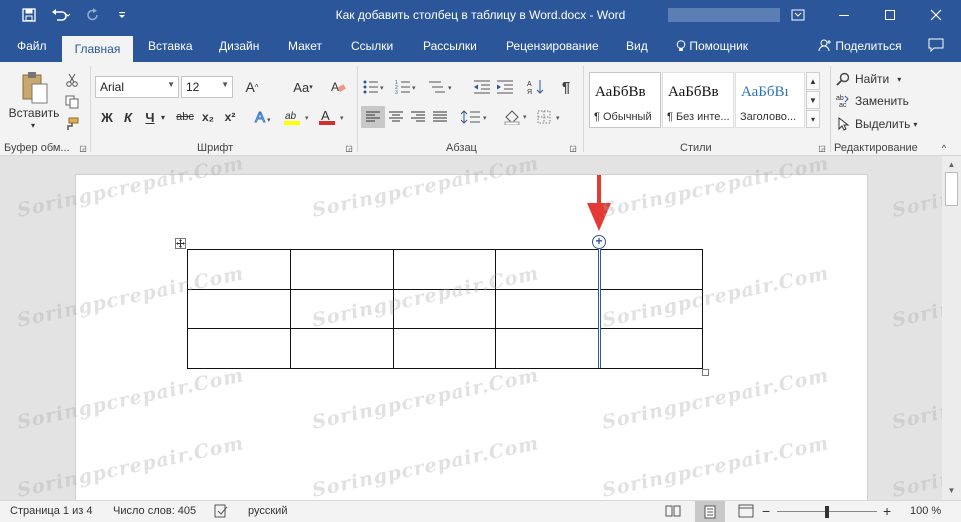 Image resolution: width=961 pixels, height=522 pixels. Describe the element at coordinates (475, 117) in the screenshot. I see `line-spacing-icon: ▾` at that location.